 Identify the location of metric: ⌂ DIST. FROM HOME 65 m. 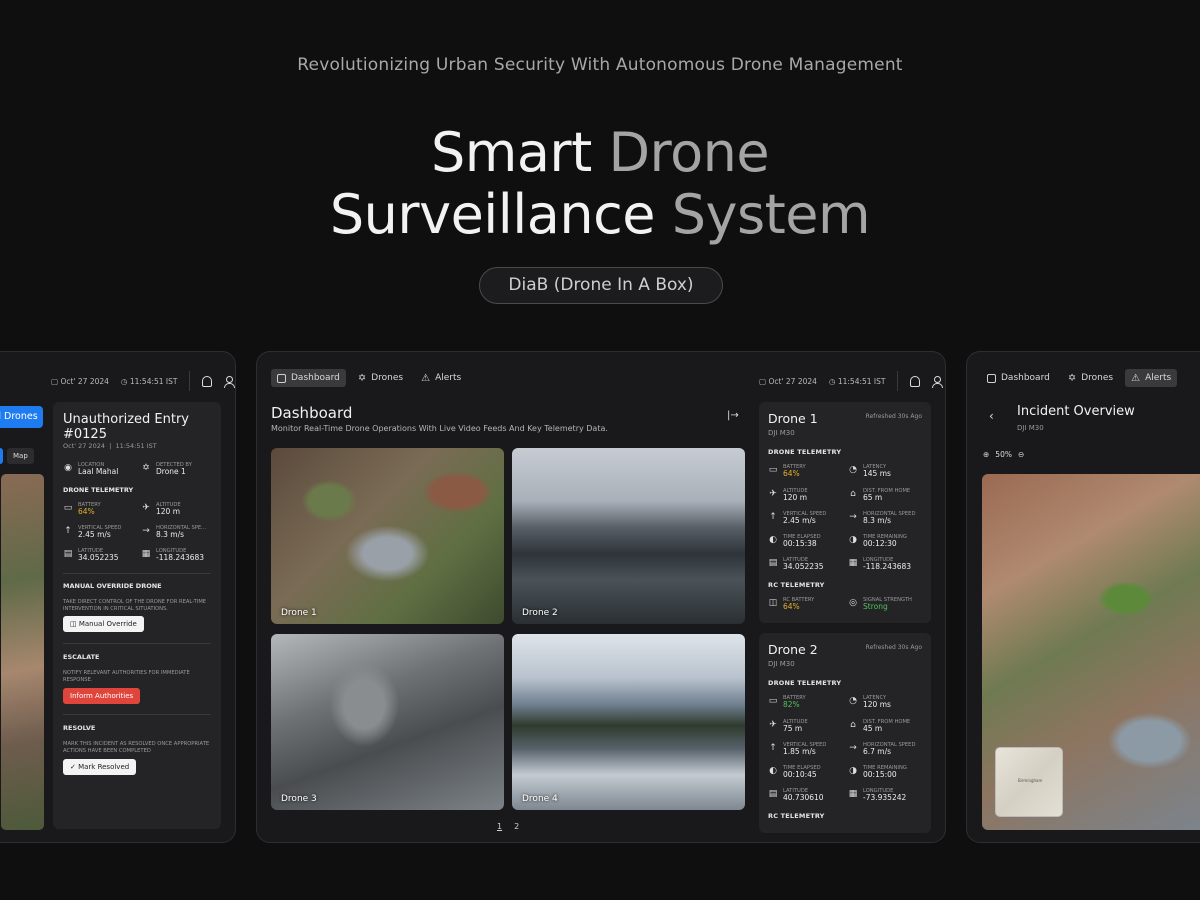
(879, 495).